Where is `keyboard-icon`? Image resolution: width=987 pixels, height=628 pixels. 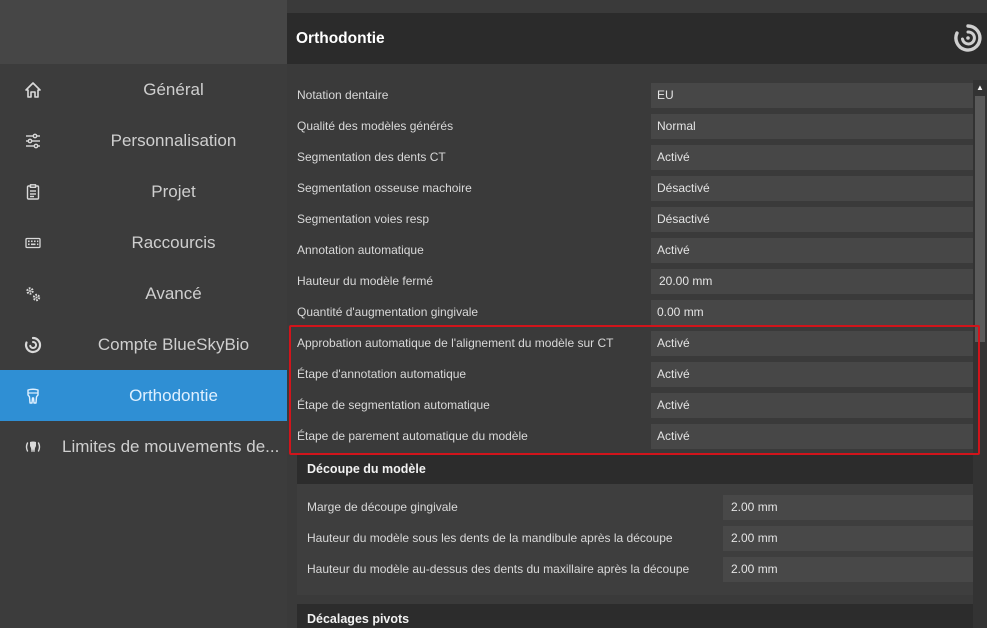
keyboard-icon is located at coordinates (33, 243).